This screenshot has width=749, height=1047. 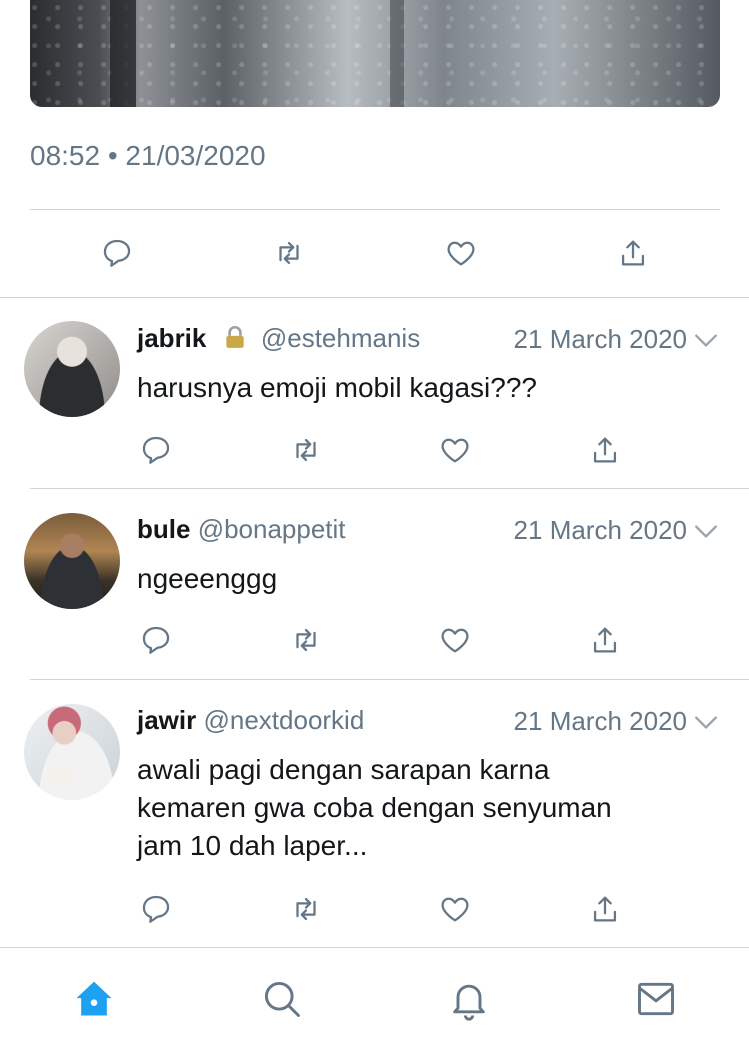 What do you see at coordinates (234, 337) in the screenshot?
I see `lock-icon` at bounding box center [234, 337].